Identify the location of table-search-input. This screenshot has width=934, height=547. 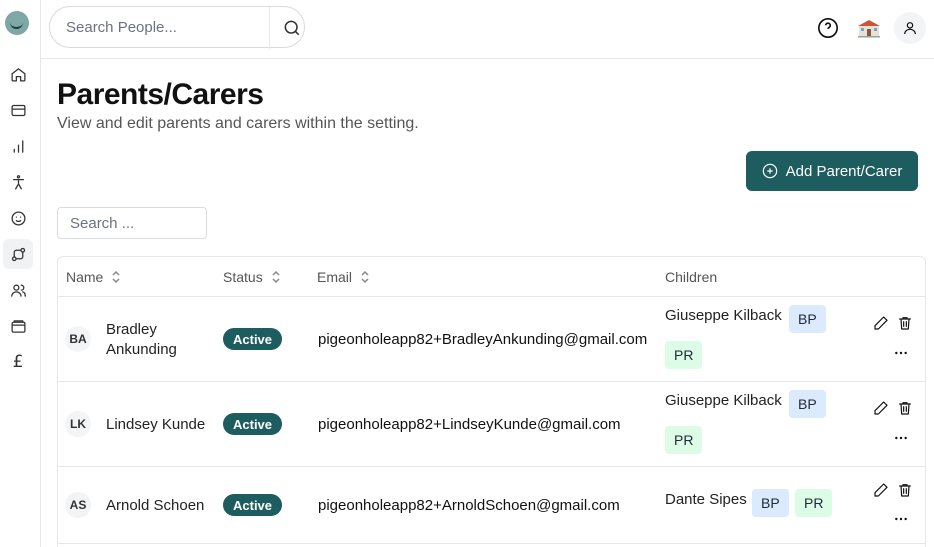
(132, 223).